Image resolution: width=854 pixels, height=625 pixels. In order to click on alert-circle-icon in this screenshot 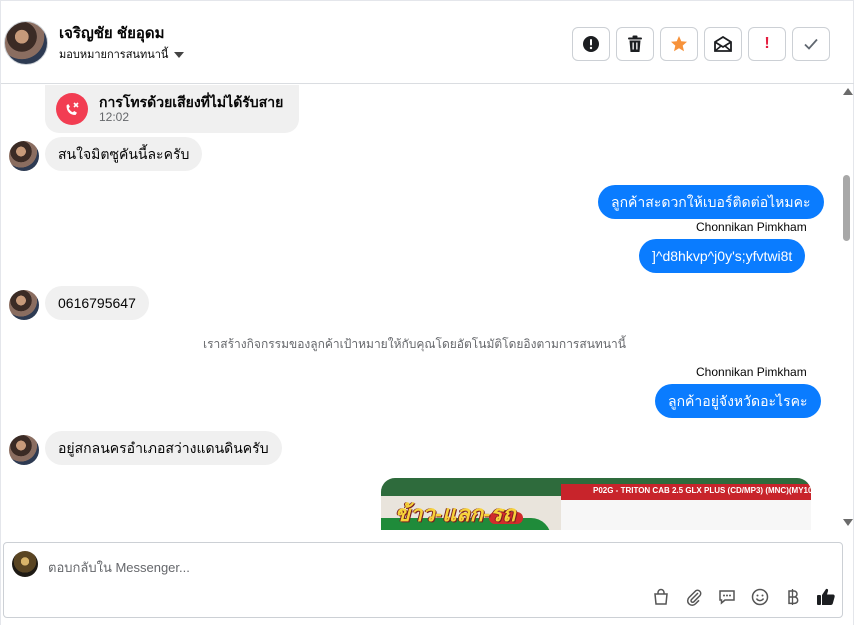, I will do `click(591, 44)`.